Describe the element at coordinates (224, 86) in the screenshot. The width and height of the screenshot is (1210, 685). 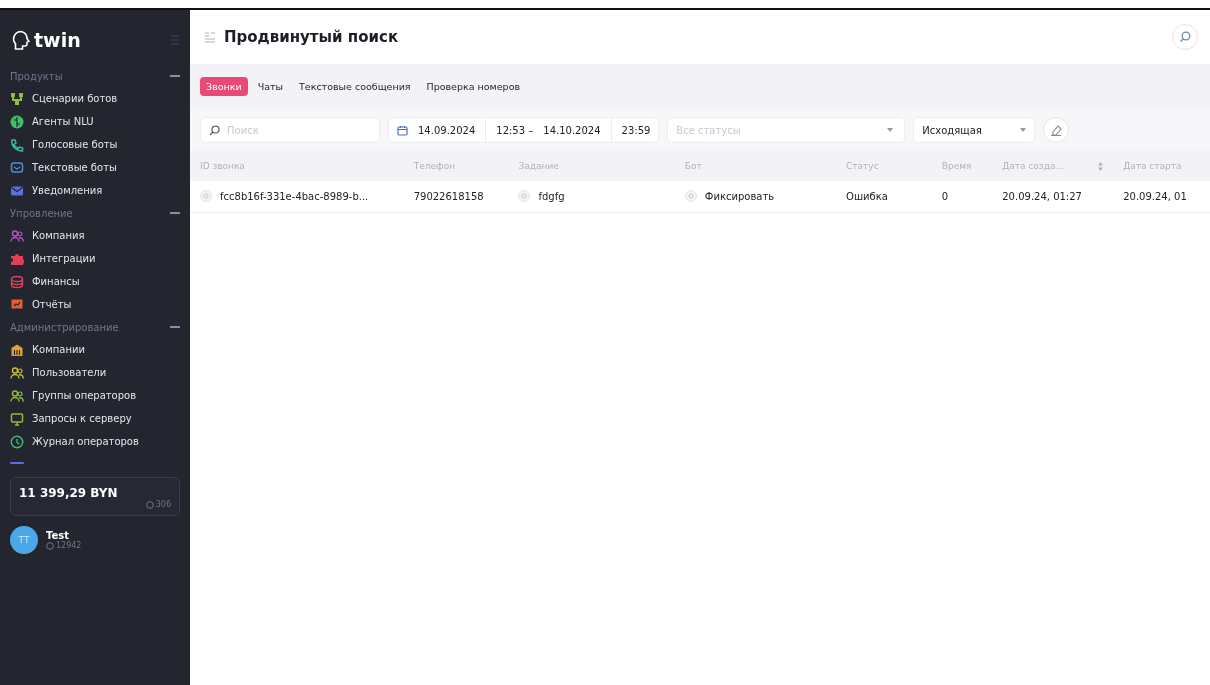
I see `tab: Звонки` at that location.